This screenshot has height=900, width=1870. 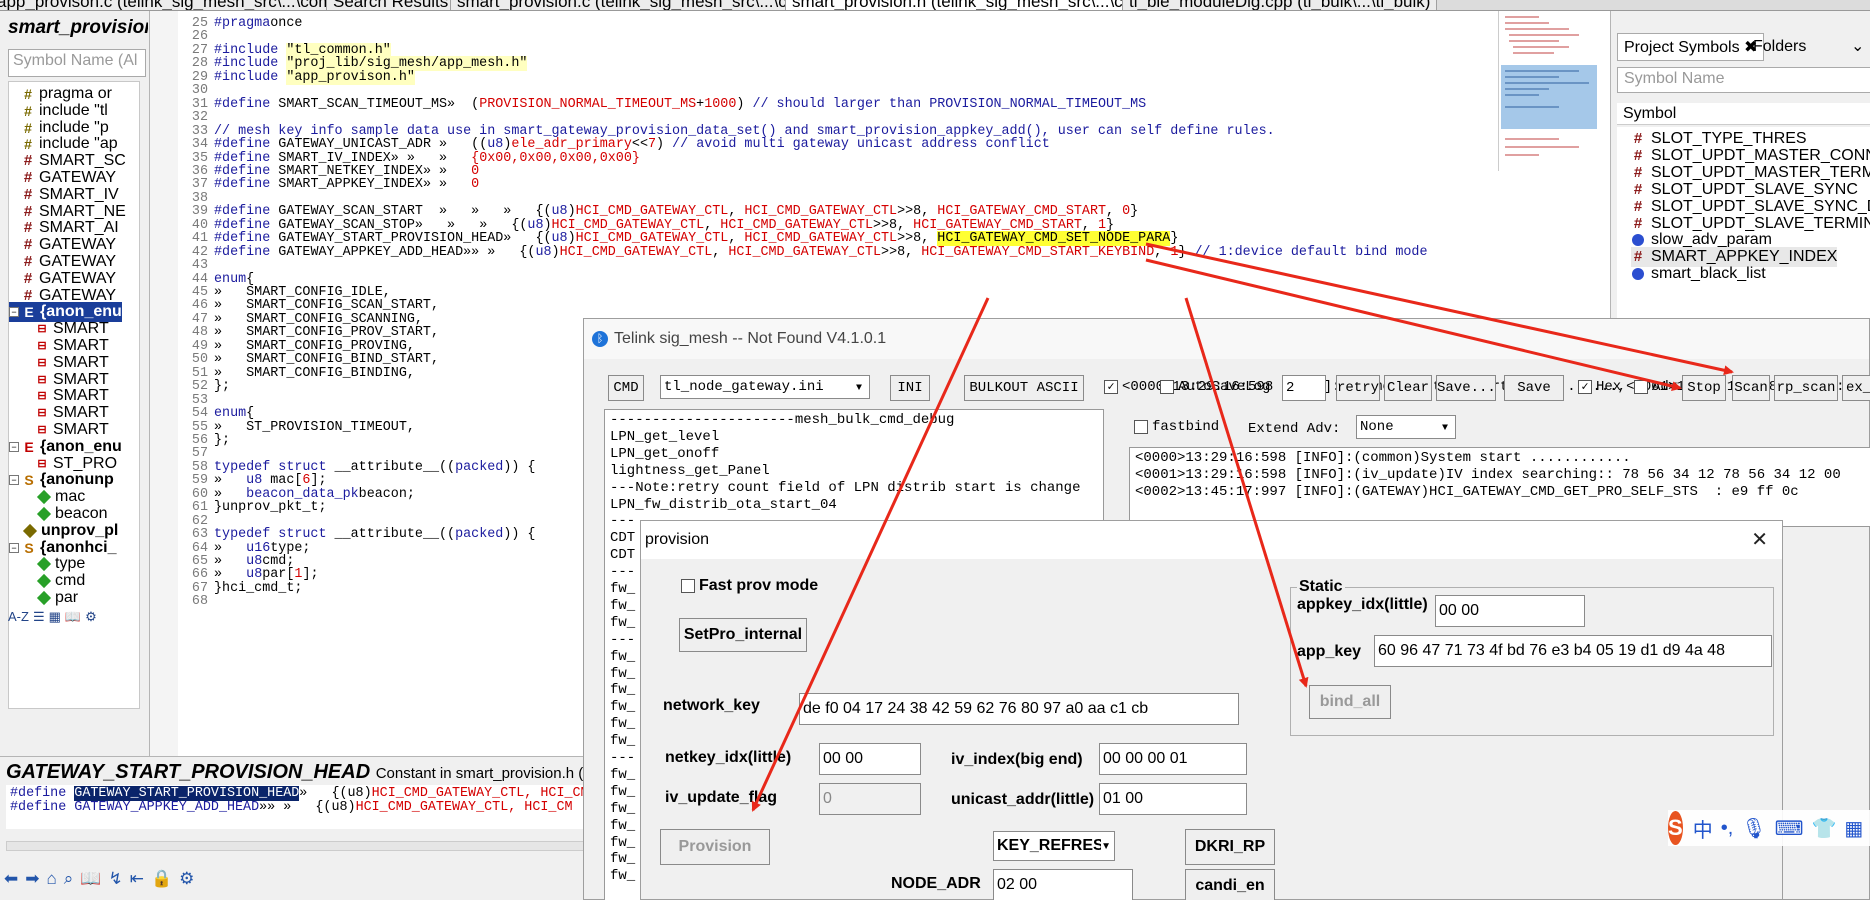 What do you see at coordinates (137, 878) in the screenshot?
I see `indent-icon: ⇤` at bounding box center [137, 878].